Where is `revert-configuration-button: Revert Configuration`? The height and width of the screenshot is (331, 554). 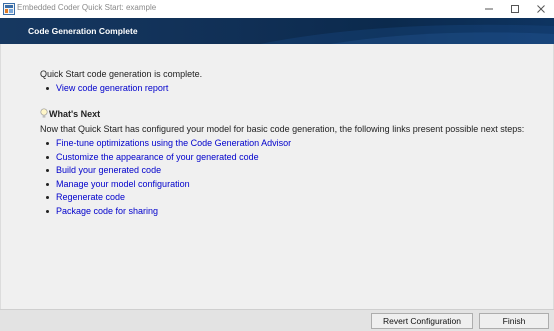 revert-configuration-button: Revert Configuration is located at coordinates (422, 321).